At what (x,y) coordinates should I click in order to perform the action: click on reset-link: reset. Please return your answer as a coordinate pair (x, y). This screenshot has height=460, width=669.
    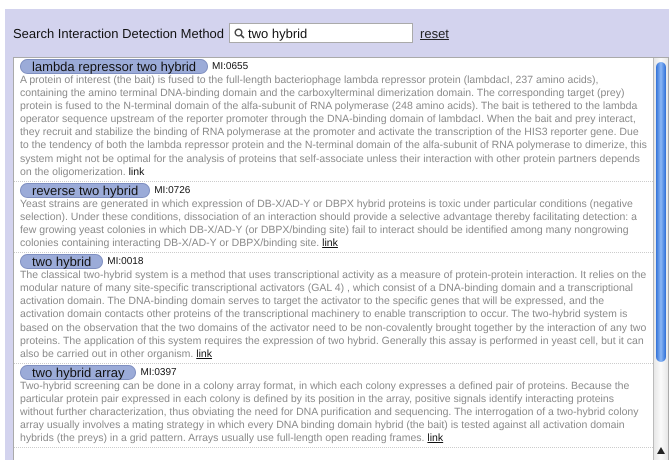
    Looking at the image, I should click on (434, 33).